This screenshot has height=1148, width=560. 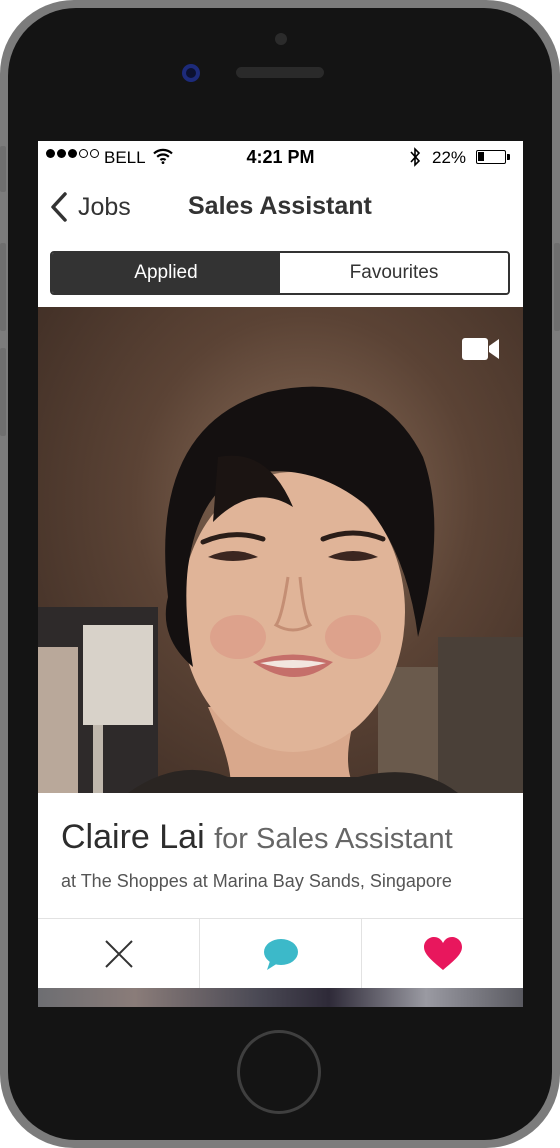 What do you see at coordinates (491, 157) in the screenshot?
I see `battery-icon` at bounding box center [491, 157].